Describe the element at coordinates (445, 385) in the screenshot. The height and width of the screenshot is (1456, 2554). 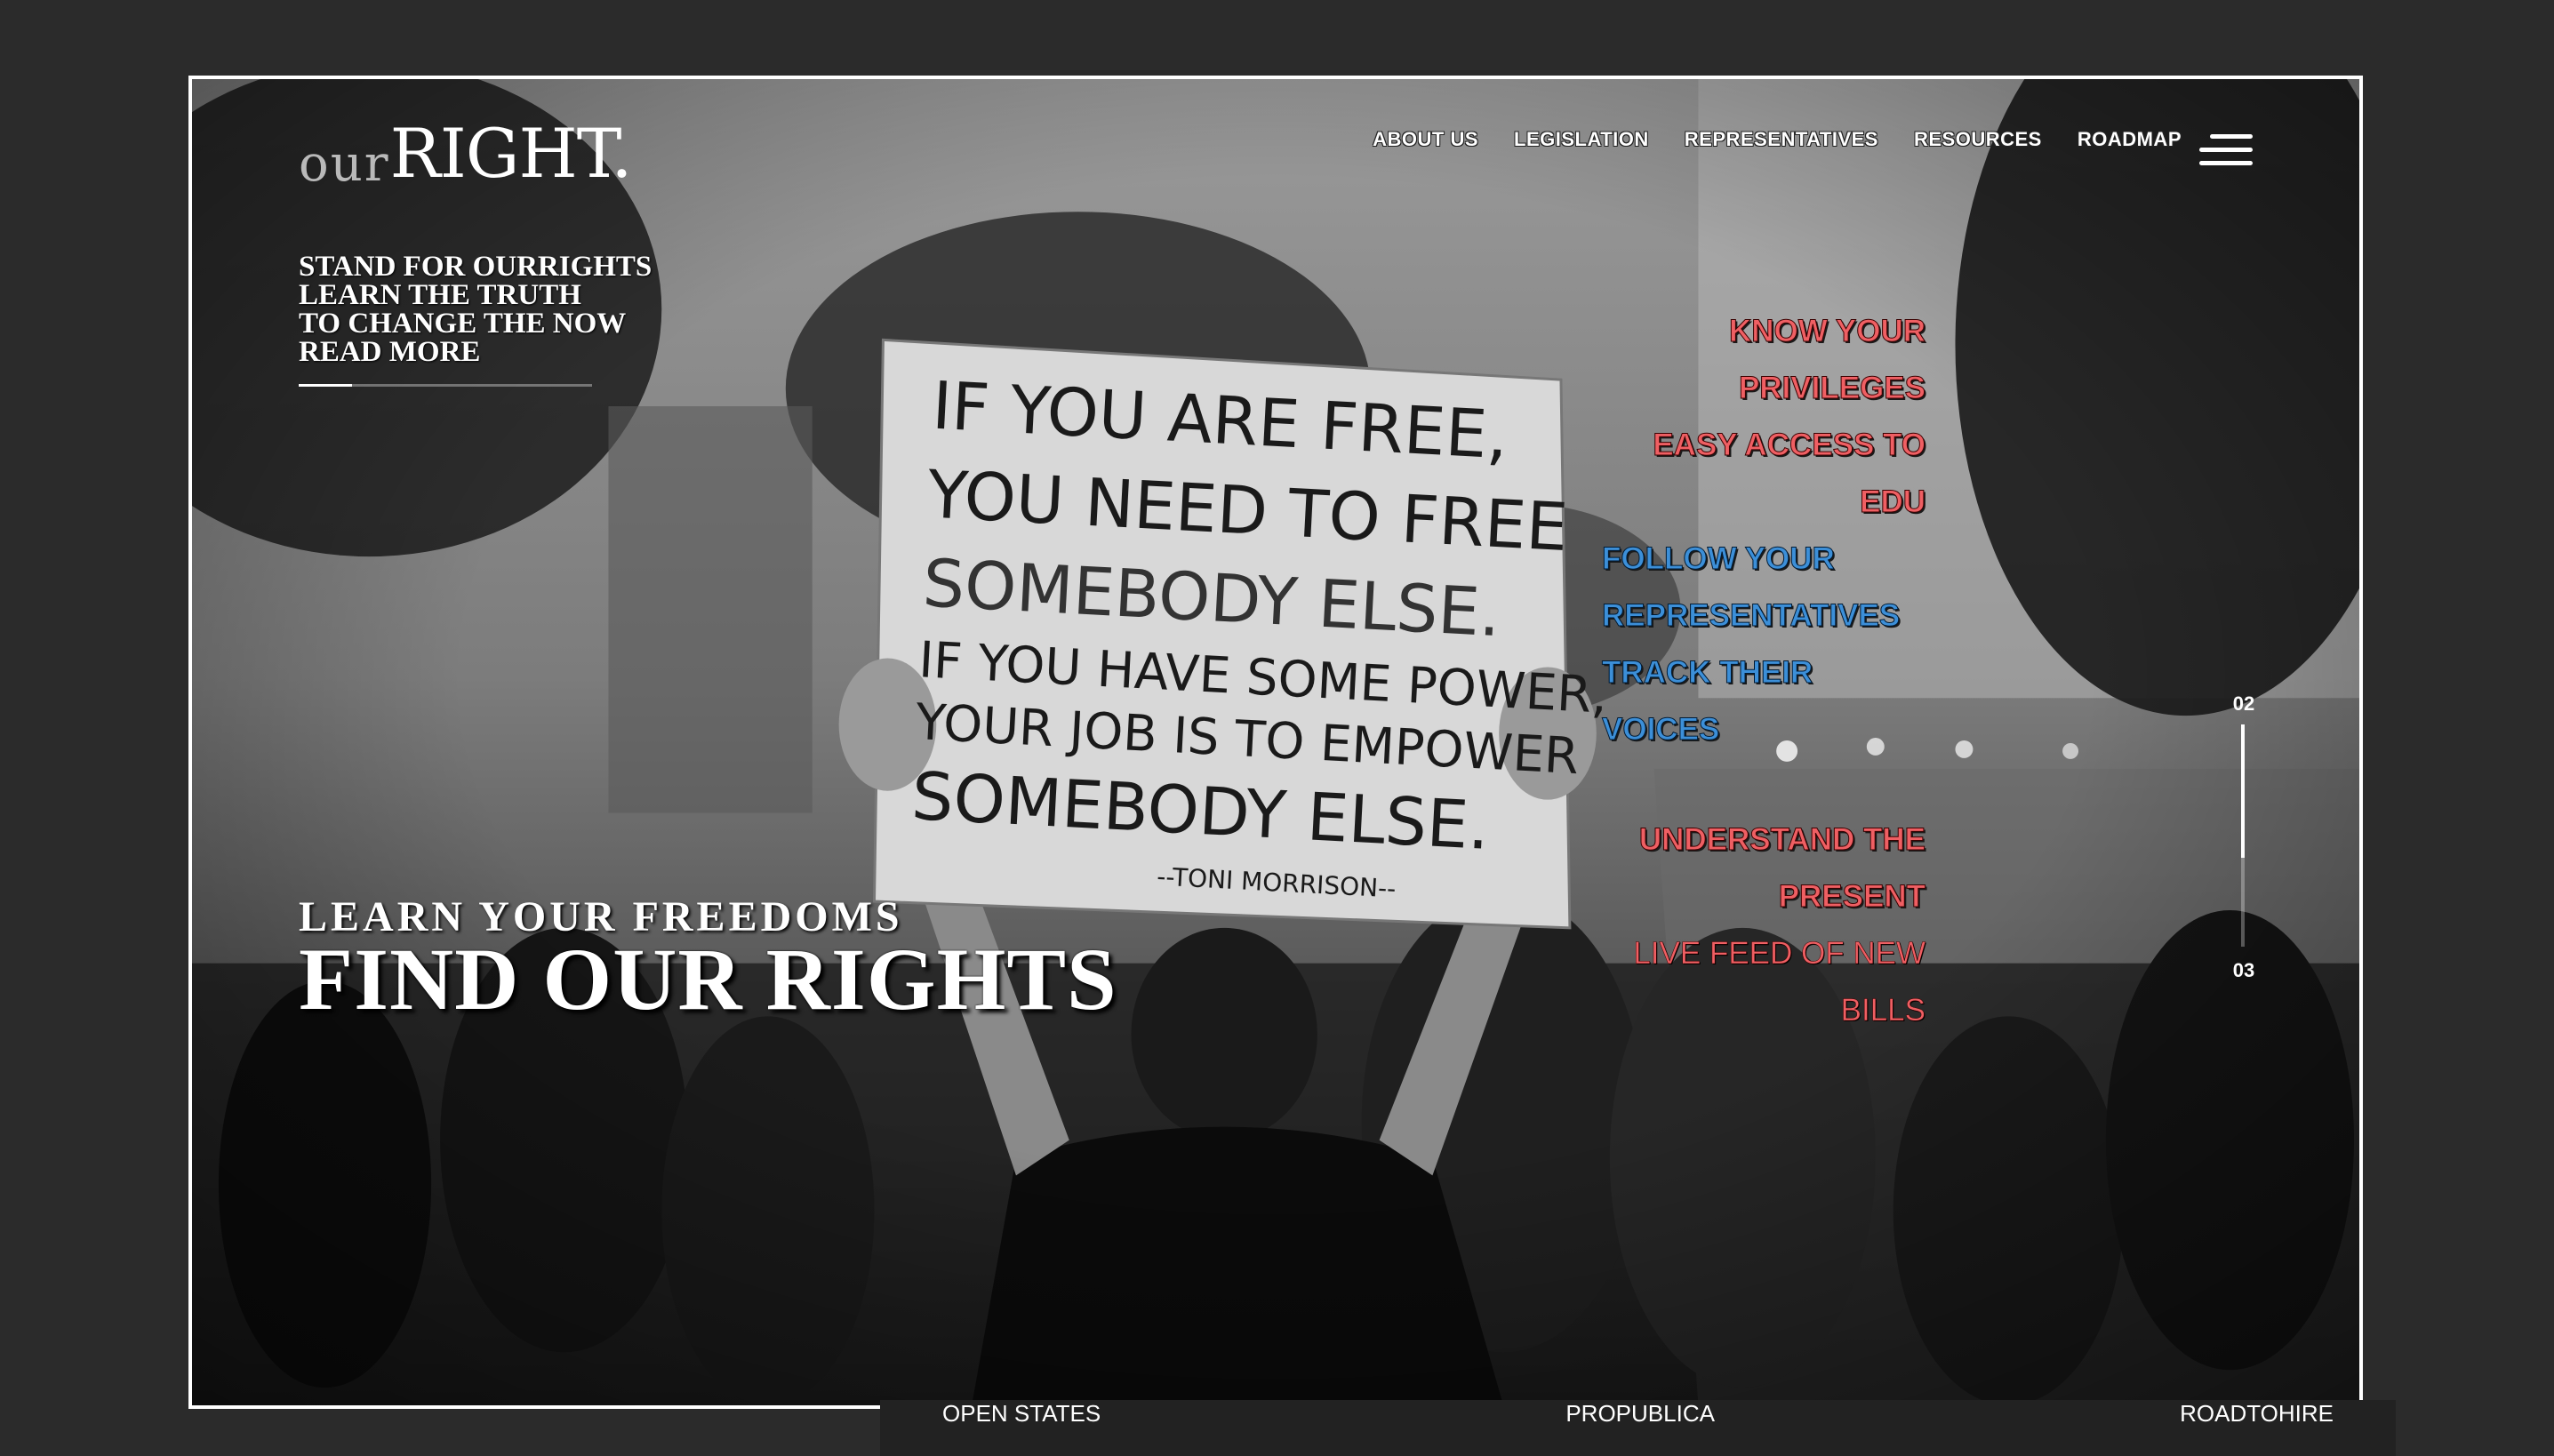
I see `read-more-underline` at that location.